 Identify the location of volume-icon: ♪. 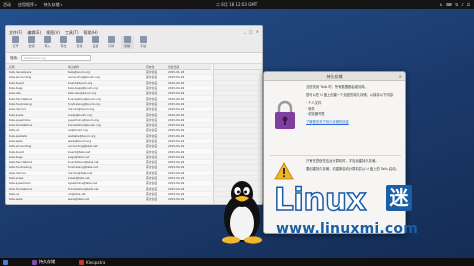
(462, 4).